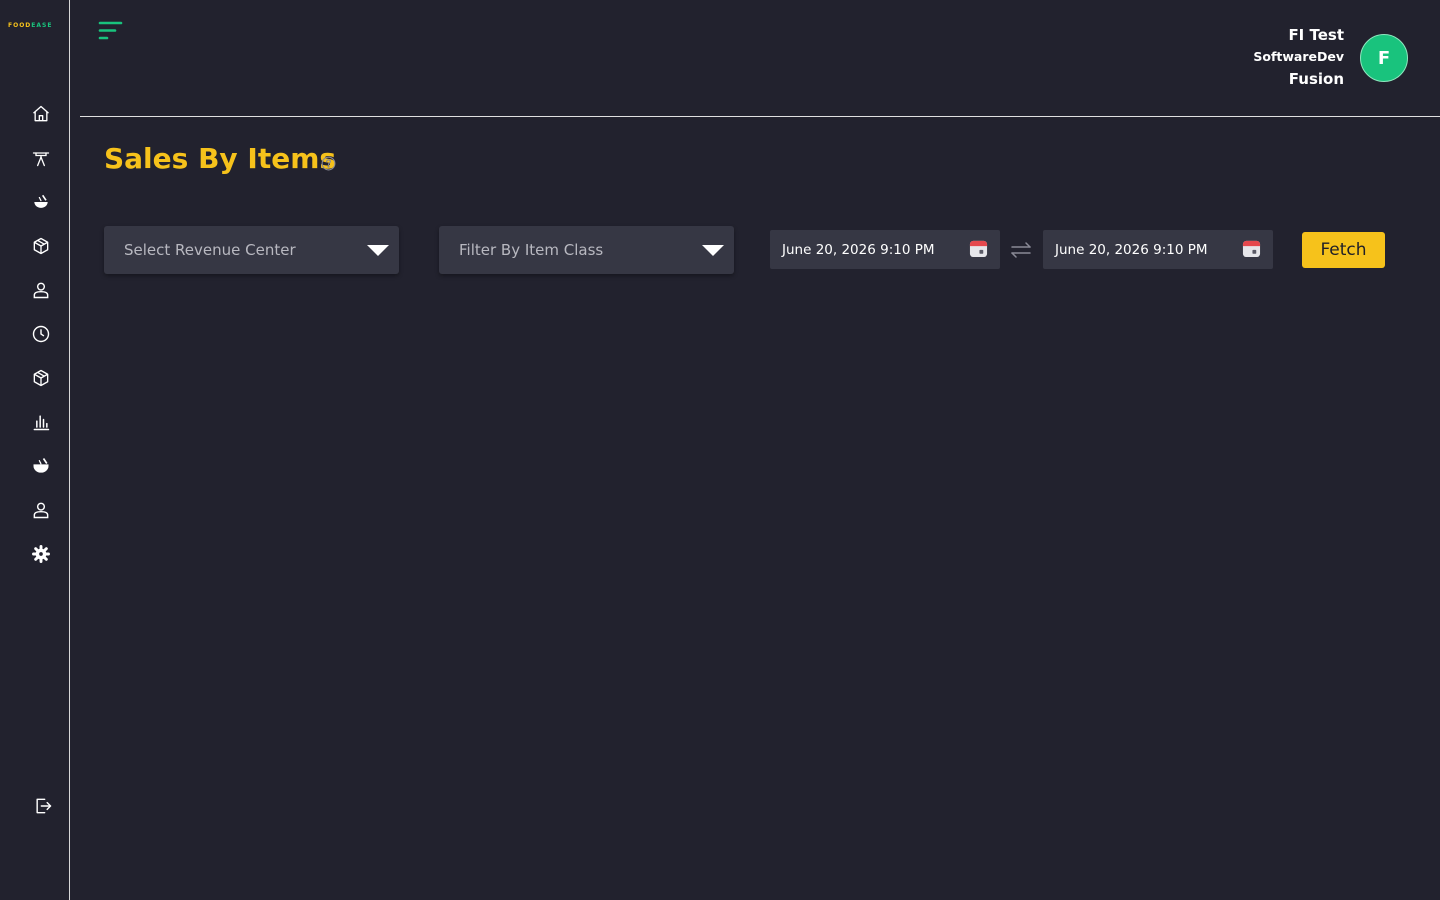  I want to click on menu-toggle-button, so click(111, 31).